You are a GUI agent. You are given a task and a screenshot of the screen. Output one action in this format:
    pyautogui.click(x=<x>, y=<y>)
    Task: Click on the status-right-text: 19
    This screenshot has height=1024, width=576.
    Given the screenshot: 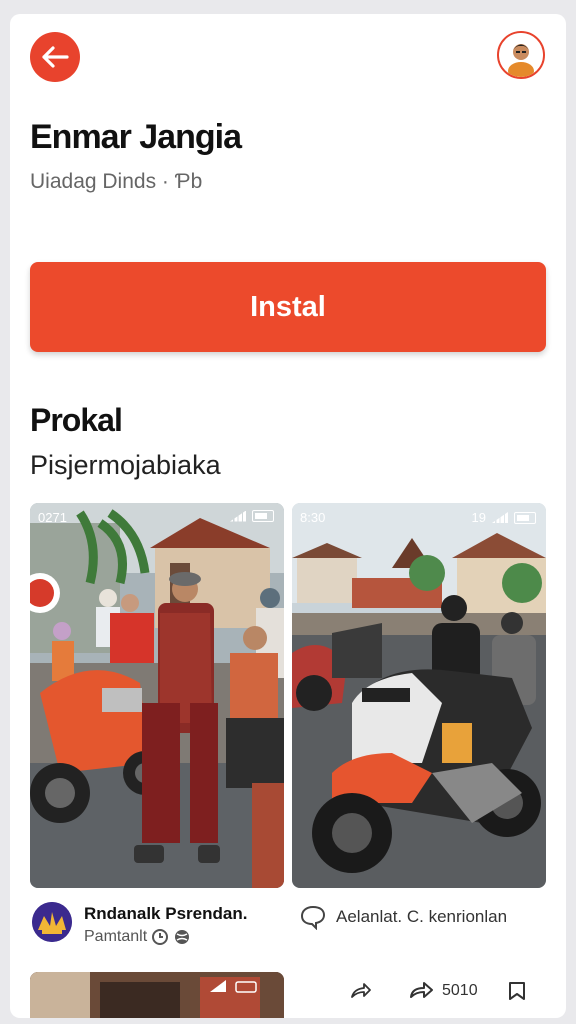 What is the action you would take?
    pyautogui.click(x=478, y=517)
    